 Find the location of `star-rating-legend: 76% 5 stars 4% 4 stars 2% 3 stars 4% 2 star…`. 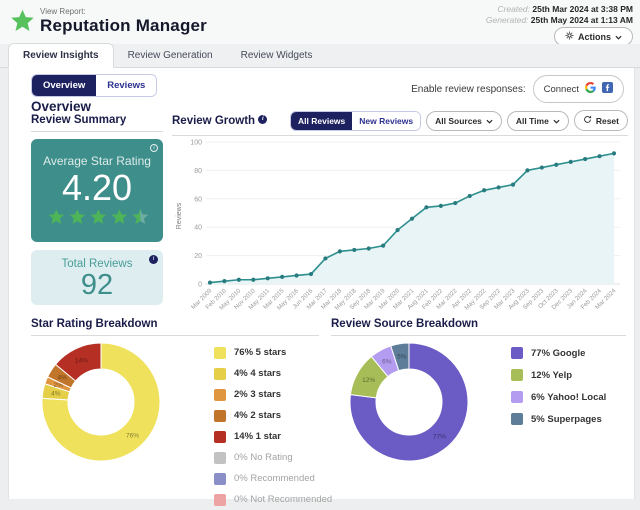

star-rating-legend: 76% 5 stars 4% 4 stars 2% 3 stars 4% 2 star… is located at coordinates (273, 426).